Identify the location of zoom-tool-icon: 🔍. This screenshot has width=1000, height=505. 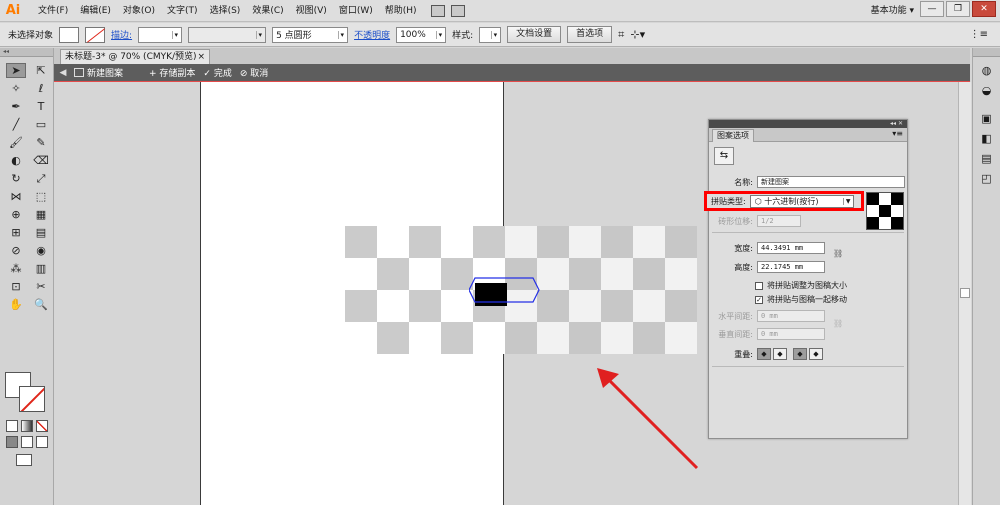
(41, 304).